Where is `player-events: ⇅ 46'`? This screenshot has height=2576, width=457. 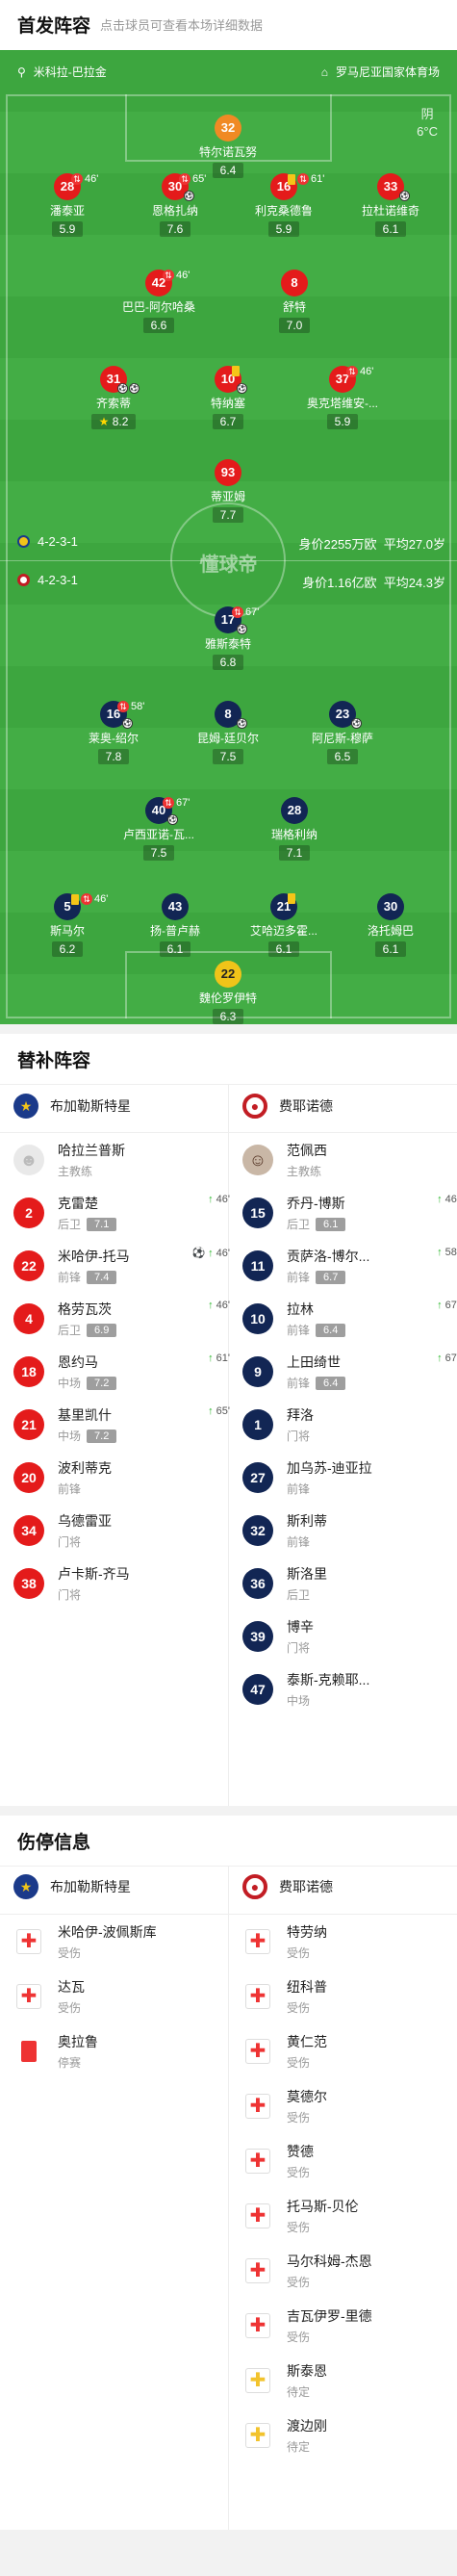
player-events: ⇅ 46' is located at coordinates (89, 899).